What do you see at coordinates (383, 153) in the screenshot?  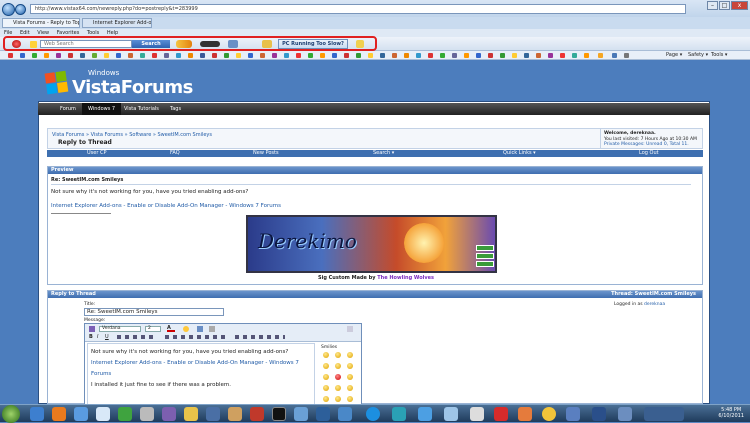 I see `nav-search: Search ▾` at bounding box center [383, 153].